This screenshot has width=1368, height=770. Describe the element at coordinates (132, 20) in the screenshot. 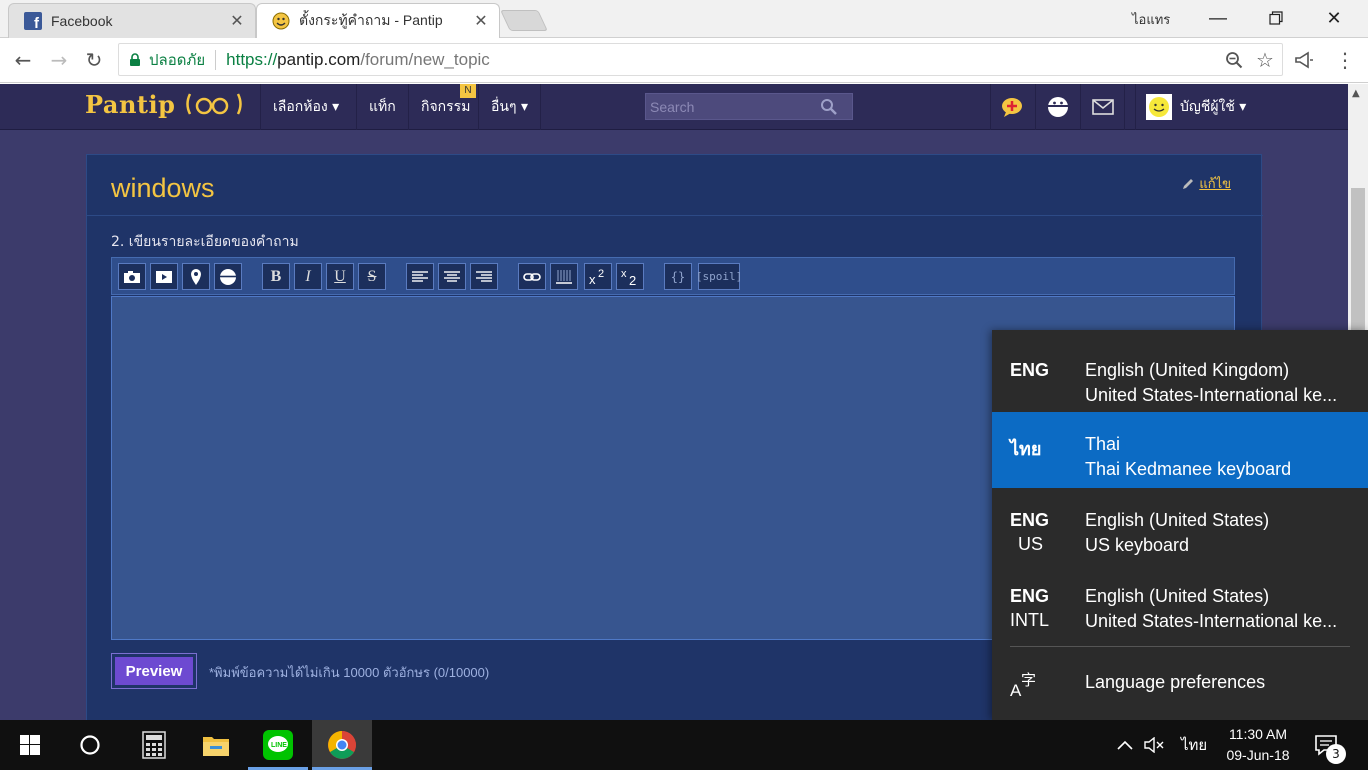

I see `tab-facebook: f Facebook ✕` at that location.